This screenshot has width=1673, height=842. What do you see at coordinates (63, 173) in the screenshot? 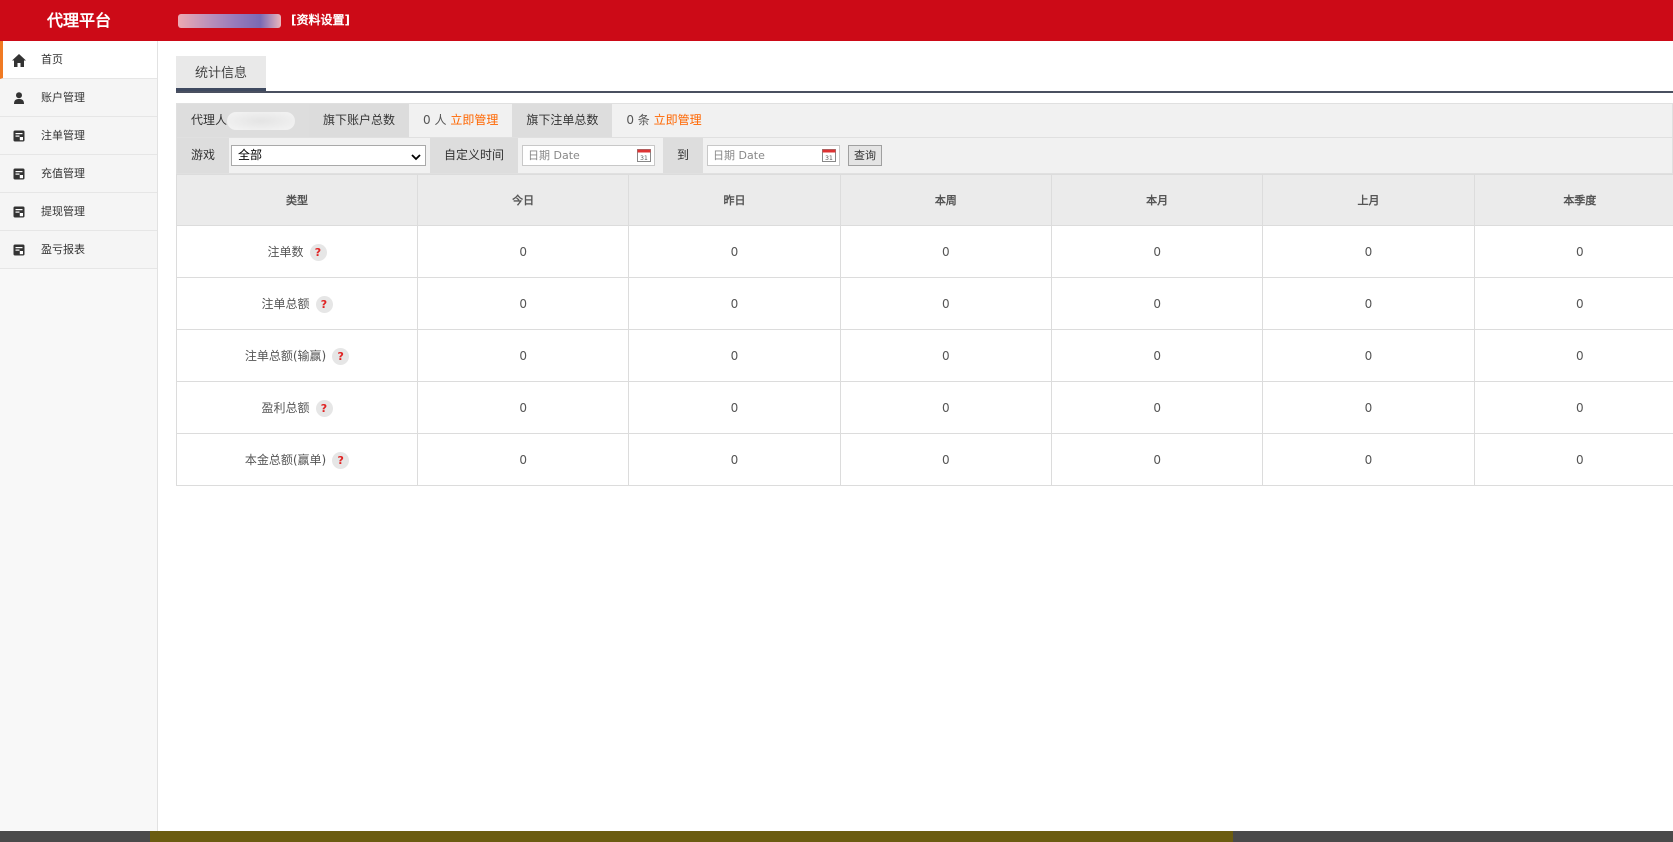
I see `sidebar-item-label: 充值管理` at bounding box center [63, 173].